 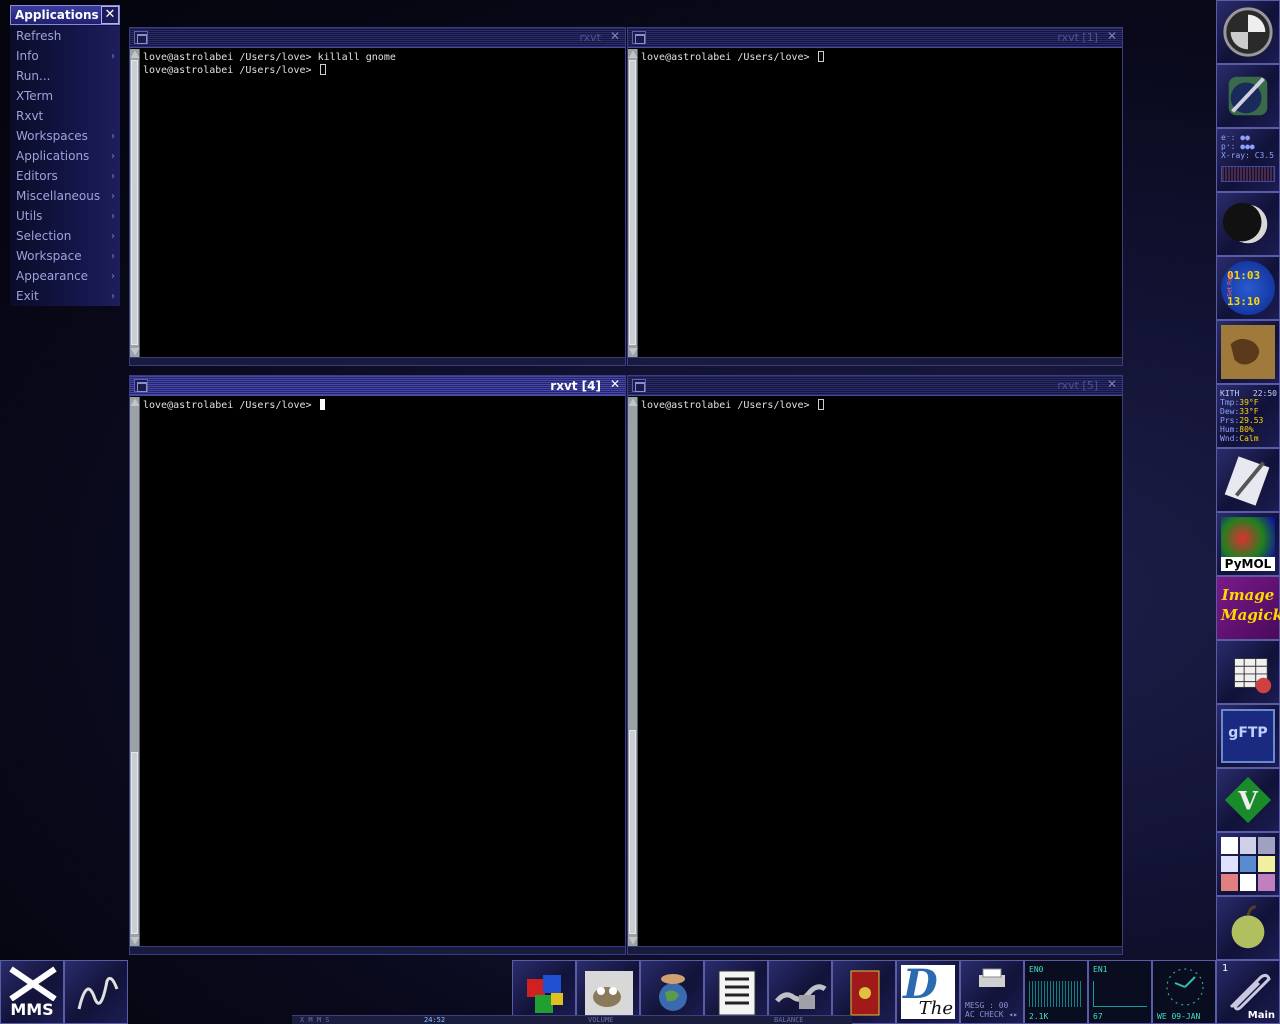 What do you see at coordinates (1120, 992) in the screenshot?
I see `dock-tile-net-en1: EN1 67` at bounding box center [1120, 992].